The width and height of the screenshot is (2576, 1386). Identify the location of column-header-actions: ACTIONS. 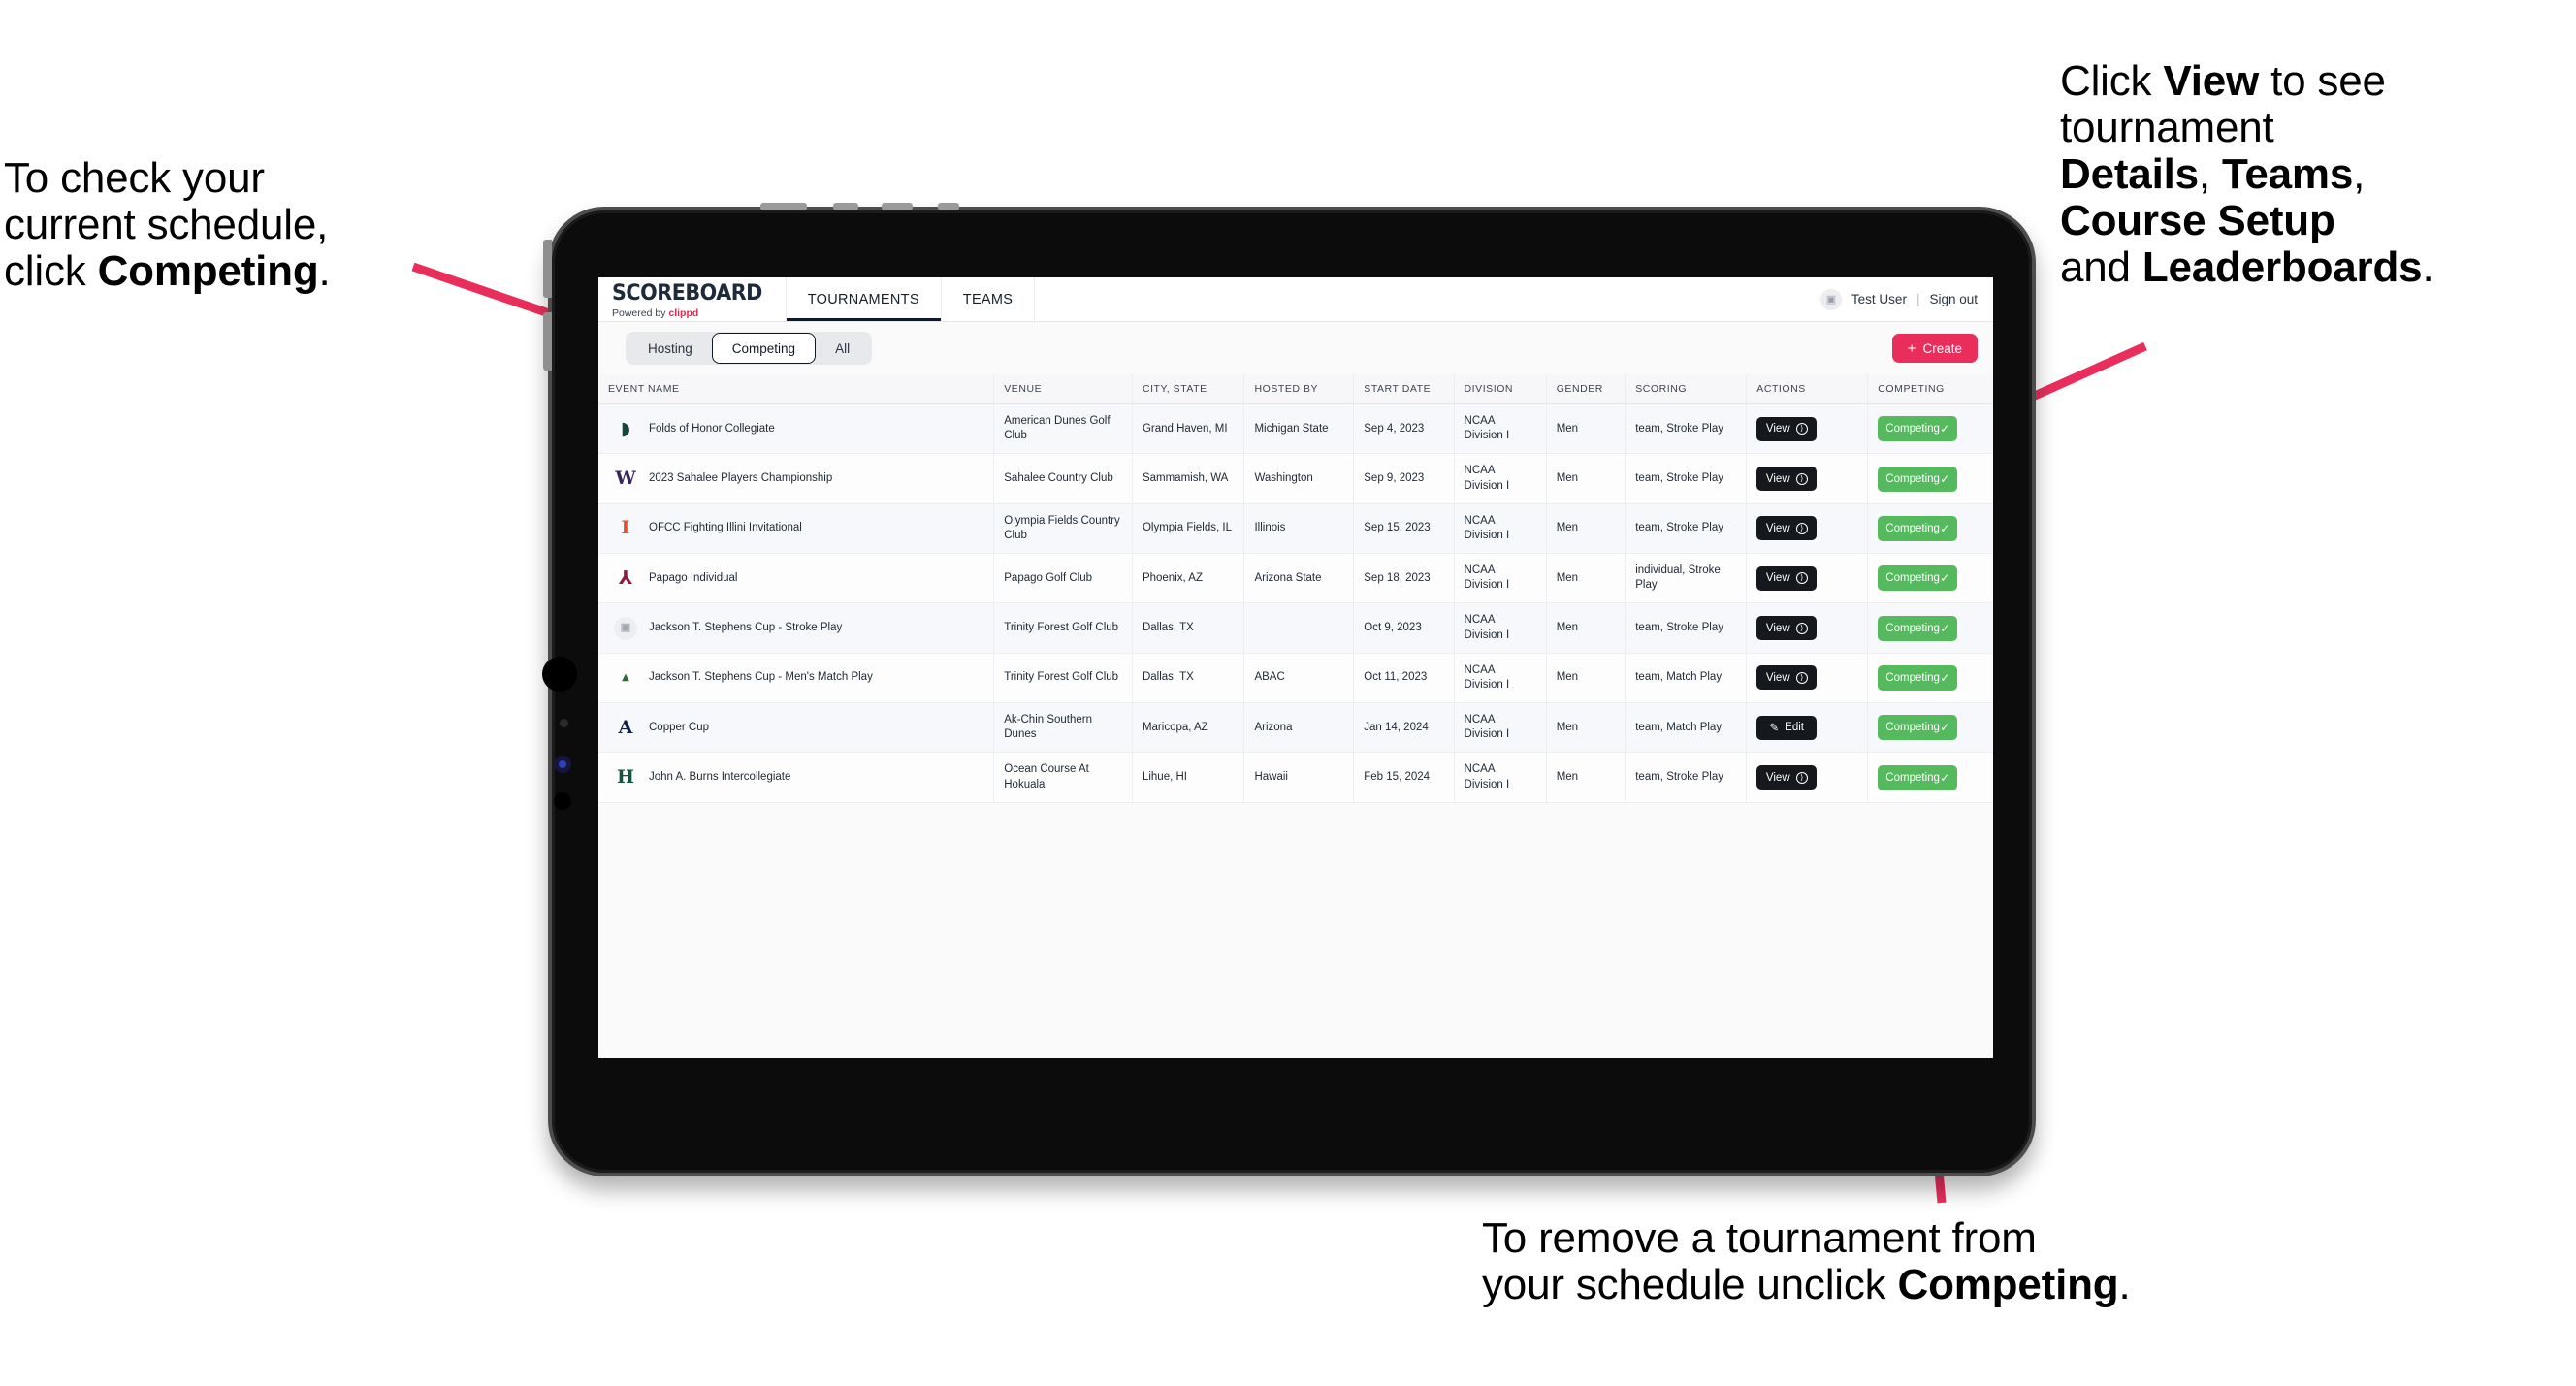
(1807, 389).